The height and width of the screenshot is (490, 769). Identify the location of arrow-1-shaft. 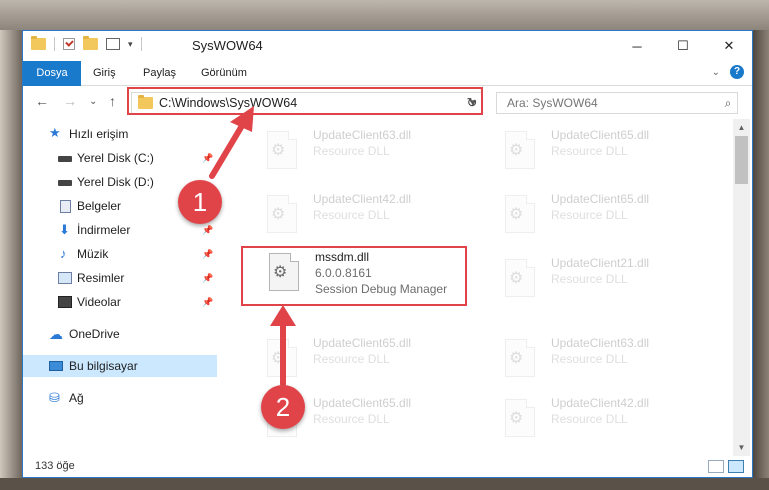
(229, 147).